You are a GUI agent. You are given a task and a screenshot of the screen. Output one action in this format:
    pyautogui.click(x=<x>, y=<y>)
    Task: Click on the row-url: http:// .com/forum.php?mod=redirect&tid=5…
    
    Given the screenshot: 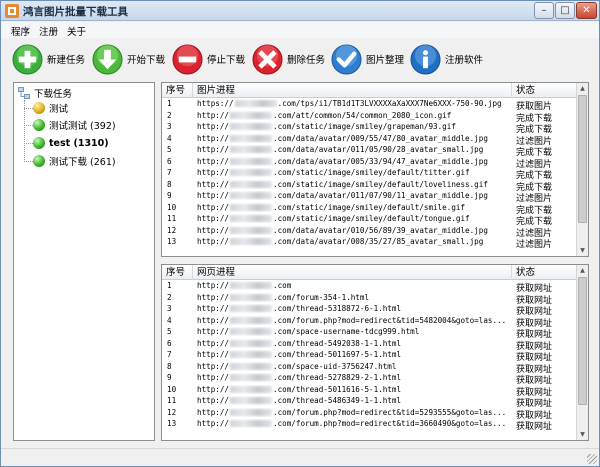 What is the action you would take?
    pyautogui.click(x=353, y=412)
    